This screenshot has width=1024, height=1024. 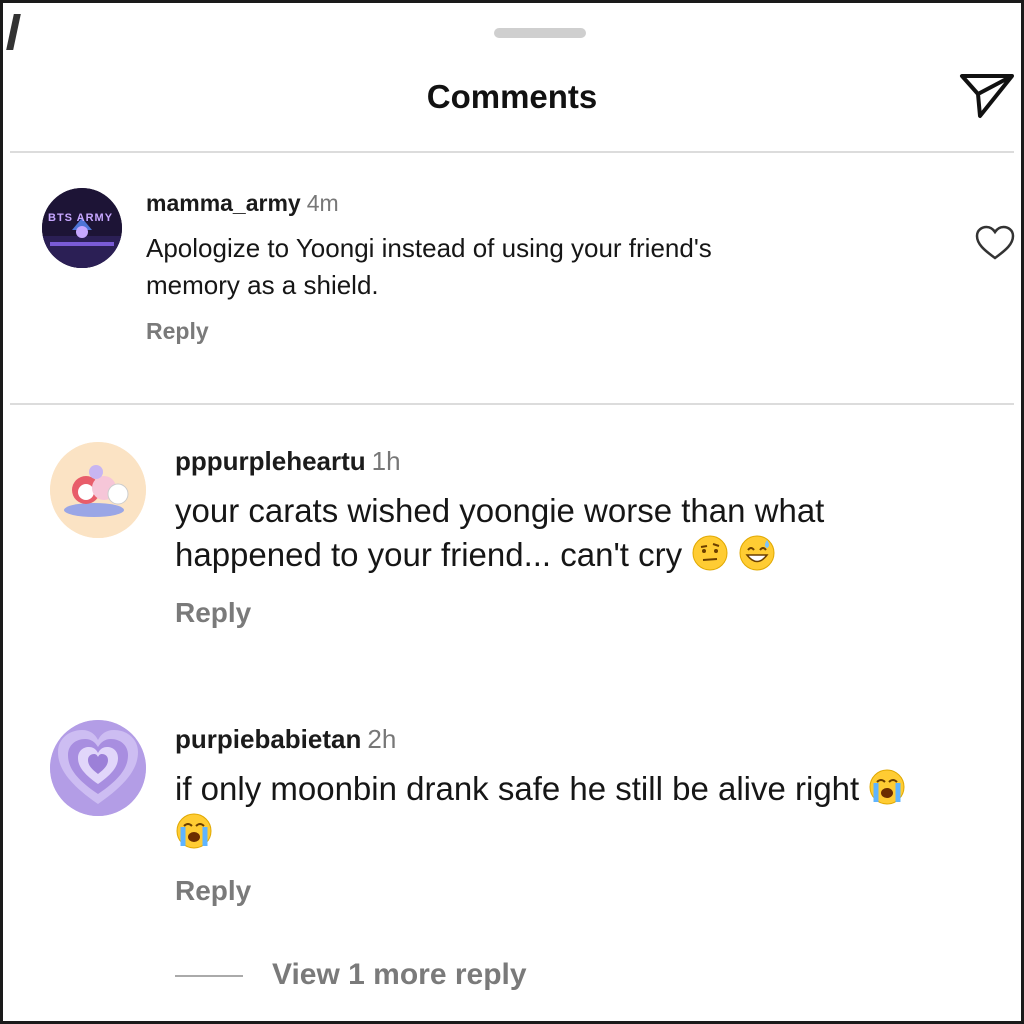 I want to click on comment-meta: purpiebabietan 2h, so click(x=285, y=739).